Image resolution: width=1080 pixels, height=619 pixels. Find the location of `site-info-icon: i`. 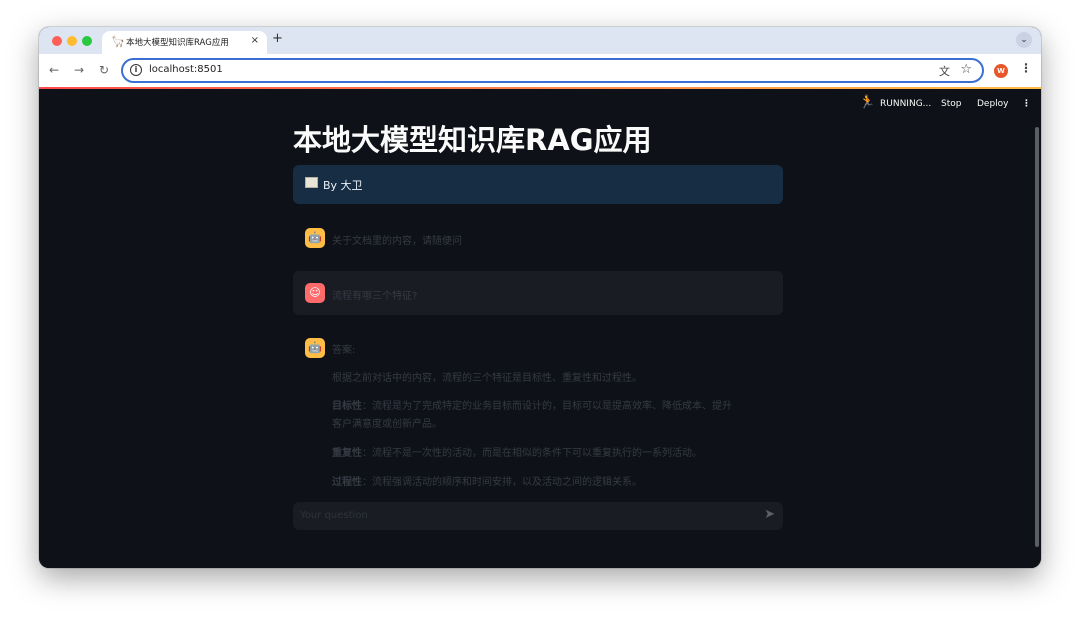

site-info-icon: i is located at coordinates (136, 70).